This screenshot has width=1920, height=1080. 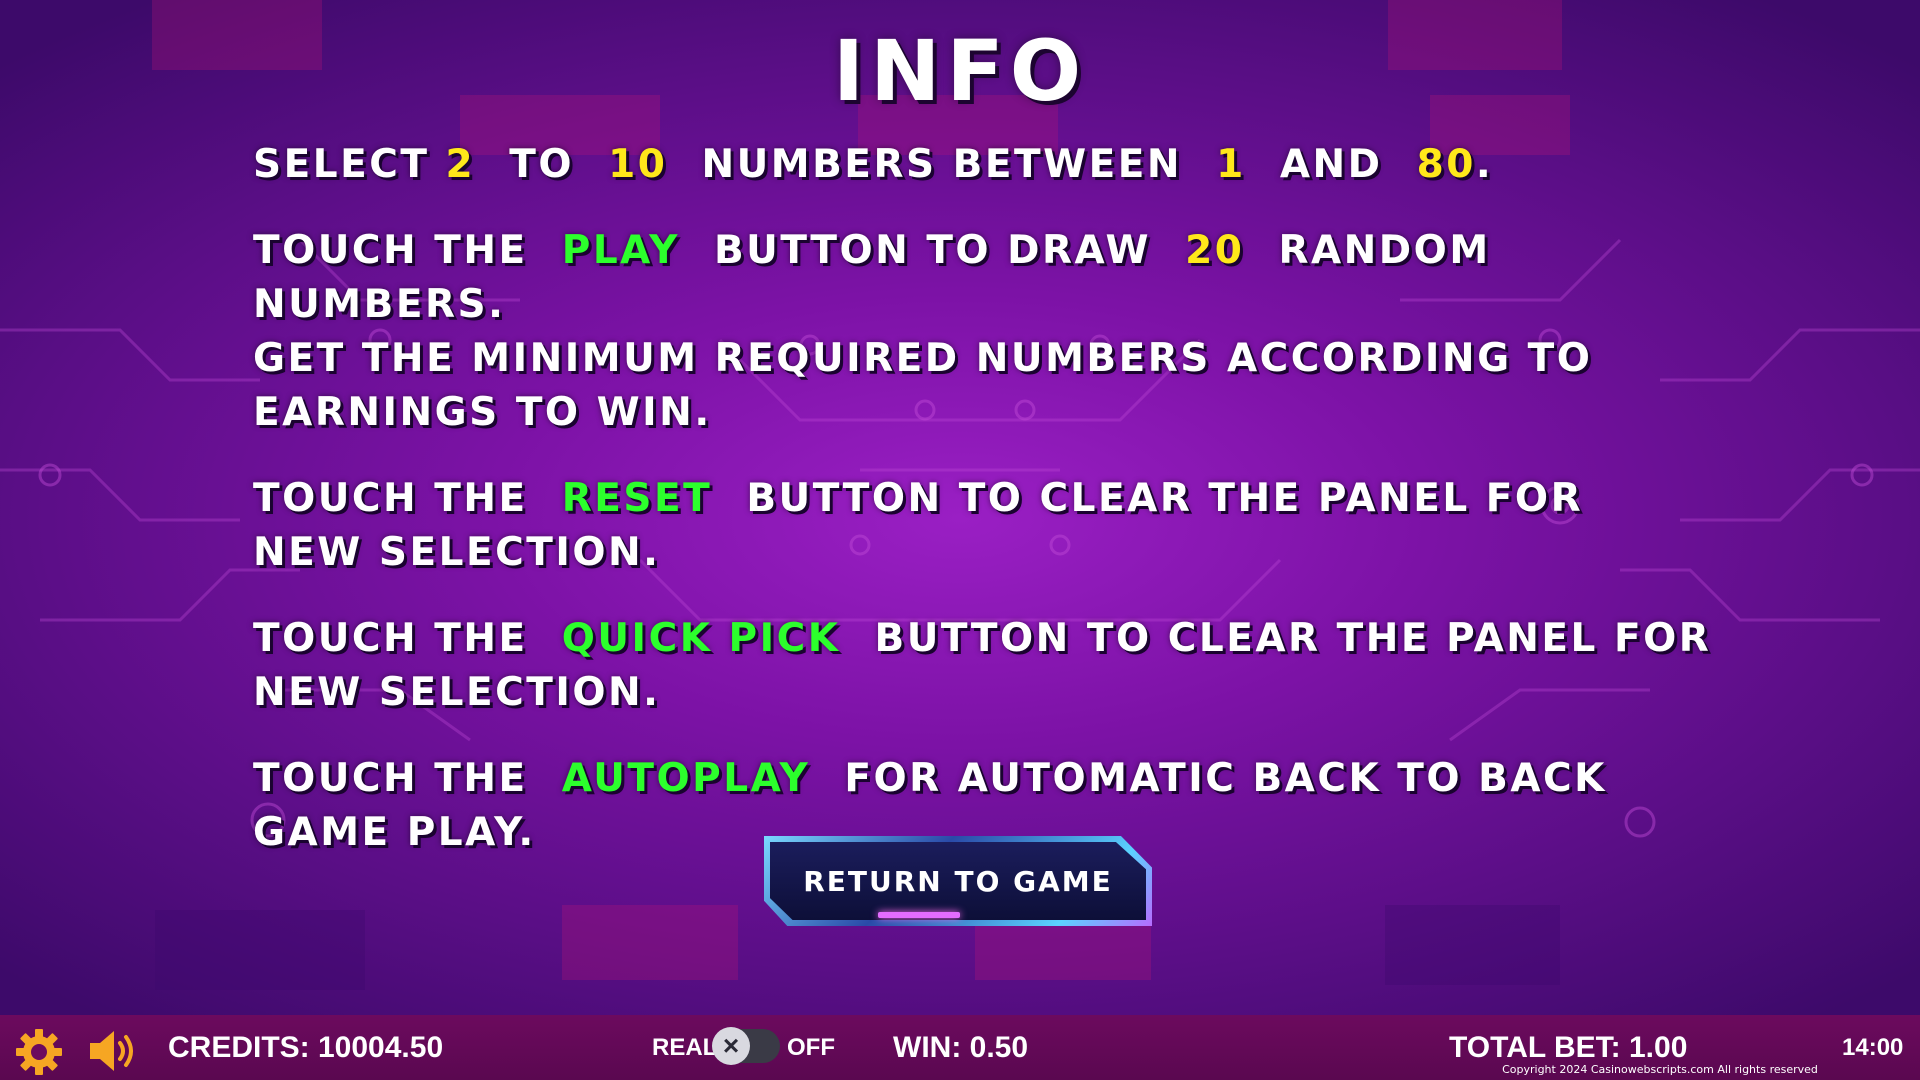 I want to click on real-mode-toggle: ×, so click(x=746, y=1046).